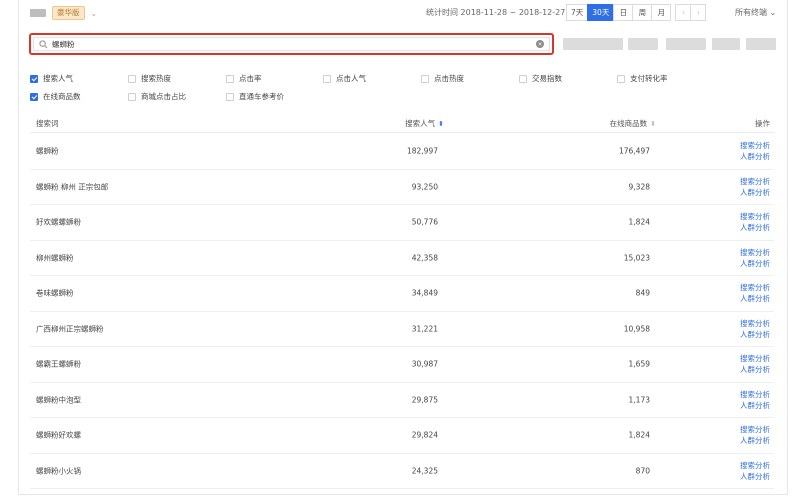 The image size is (800, 500). Describe the element at coordinates (661, 12) in the screenshot. I see `range-month-button: 月` at that location.